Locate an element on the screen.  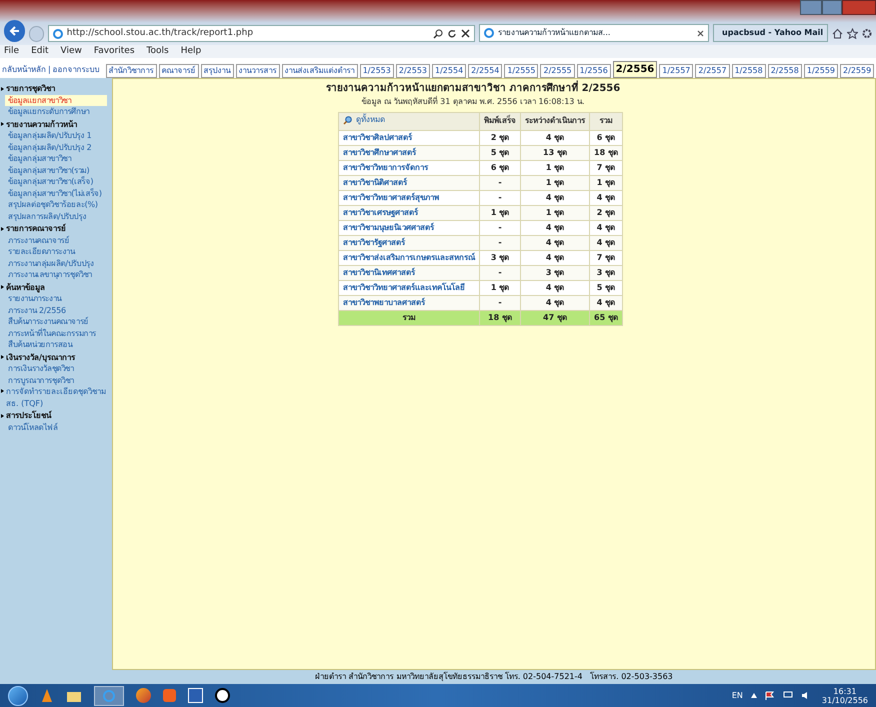
cone-icon is located at coordinates (47, 696).